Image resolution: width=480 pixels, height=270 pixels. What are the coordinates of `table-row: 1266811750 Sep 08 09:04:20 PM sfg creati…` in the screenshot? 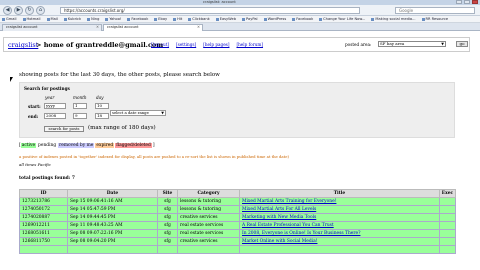 It's located at (237, 241).